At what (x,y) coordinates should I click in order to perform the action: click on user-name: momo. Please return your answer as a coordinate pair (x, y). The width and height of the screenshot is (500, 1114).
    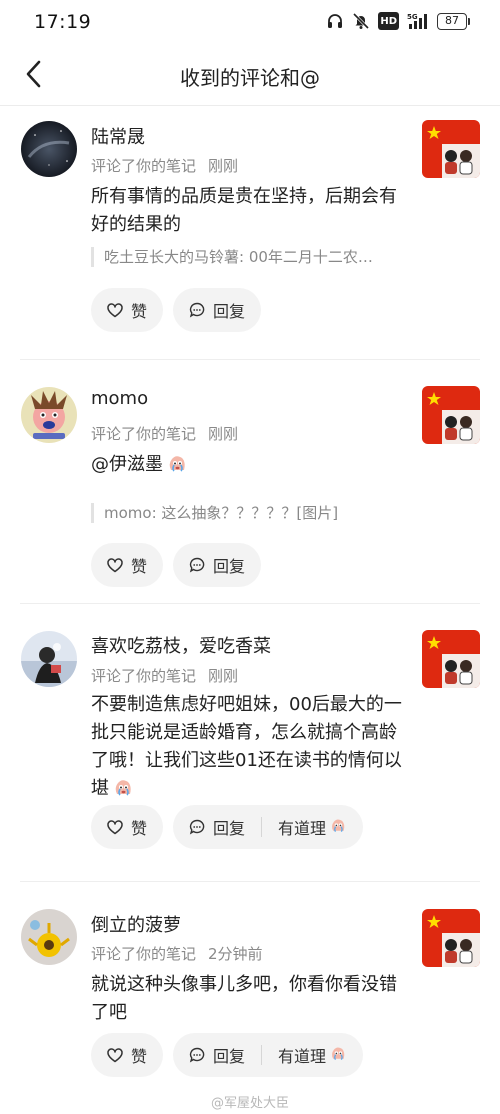
    Looking at the image, I should click on (119, 398).